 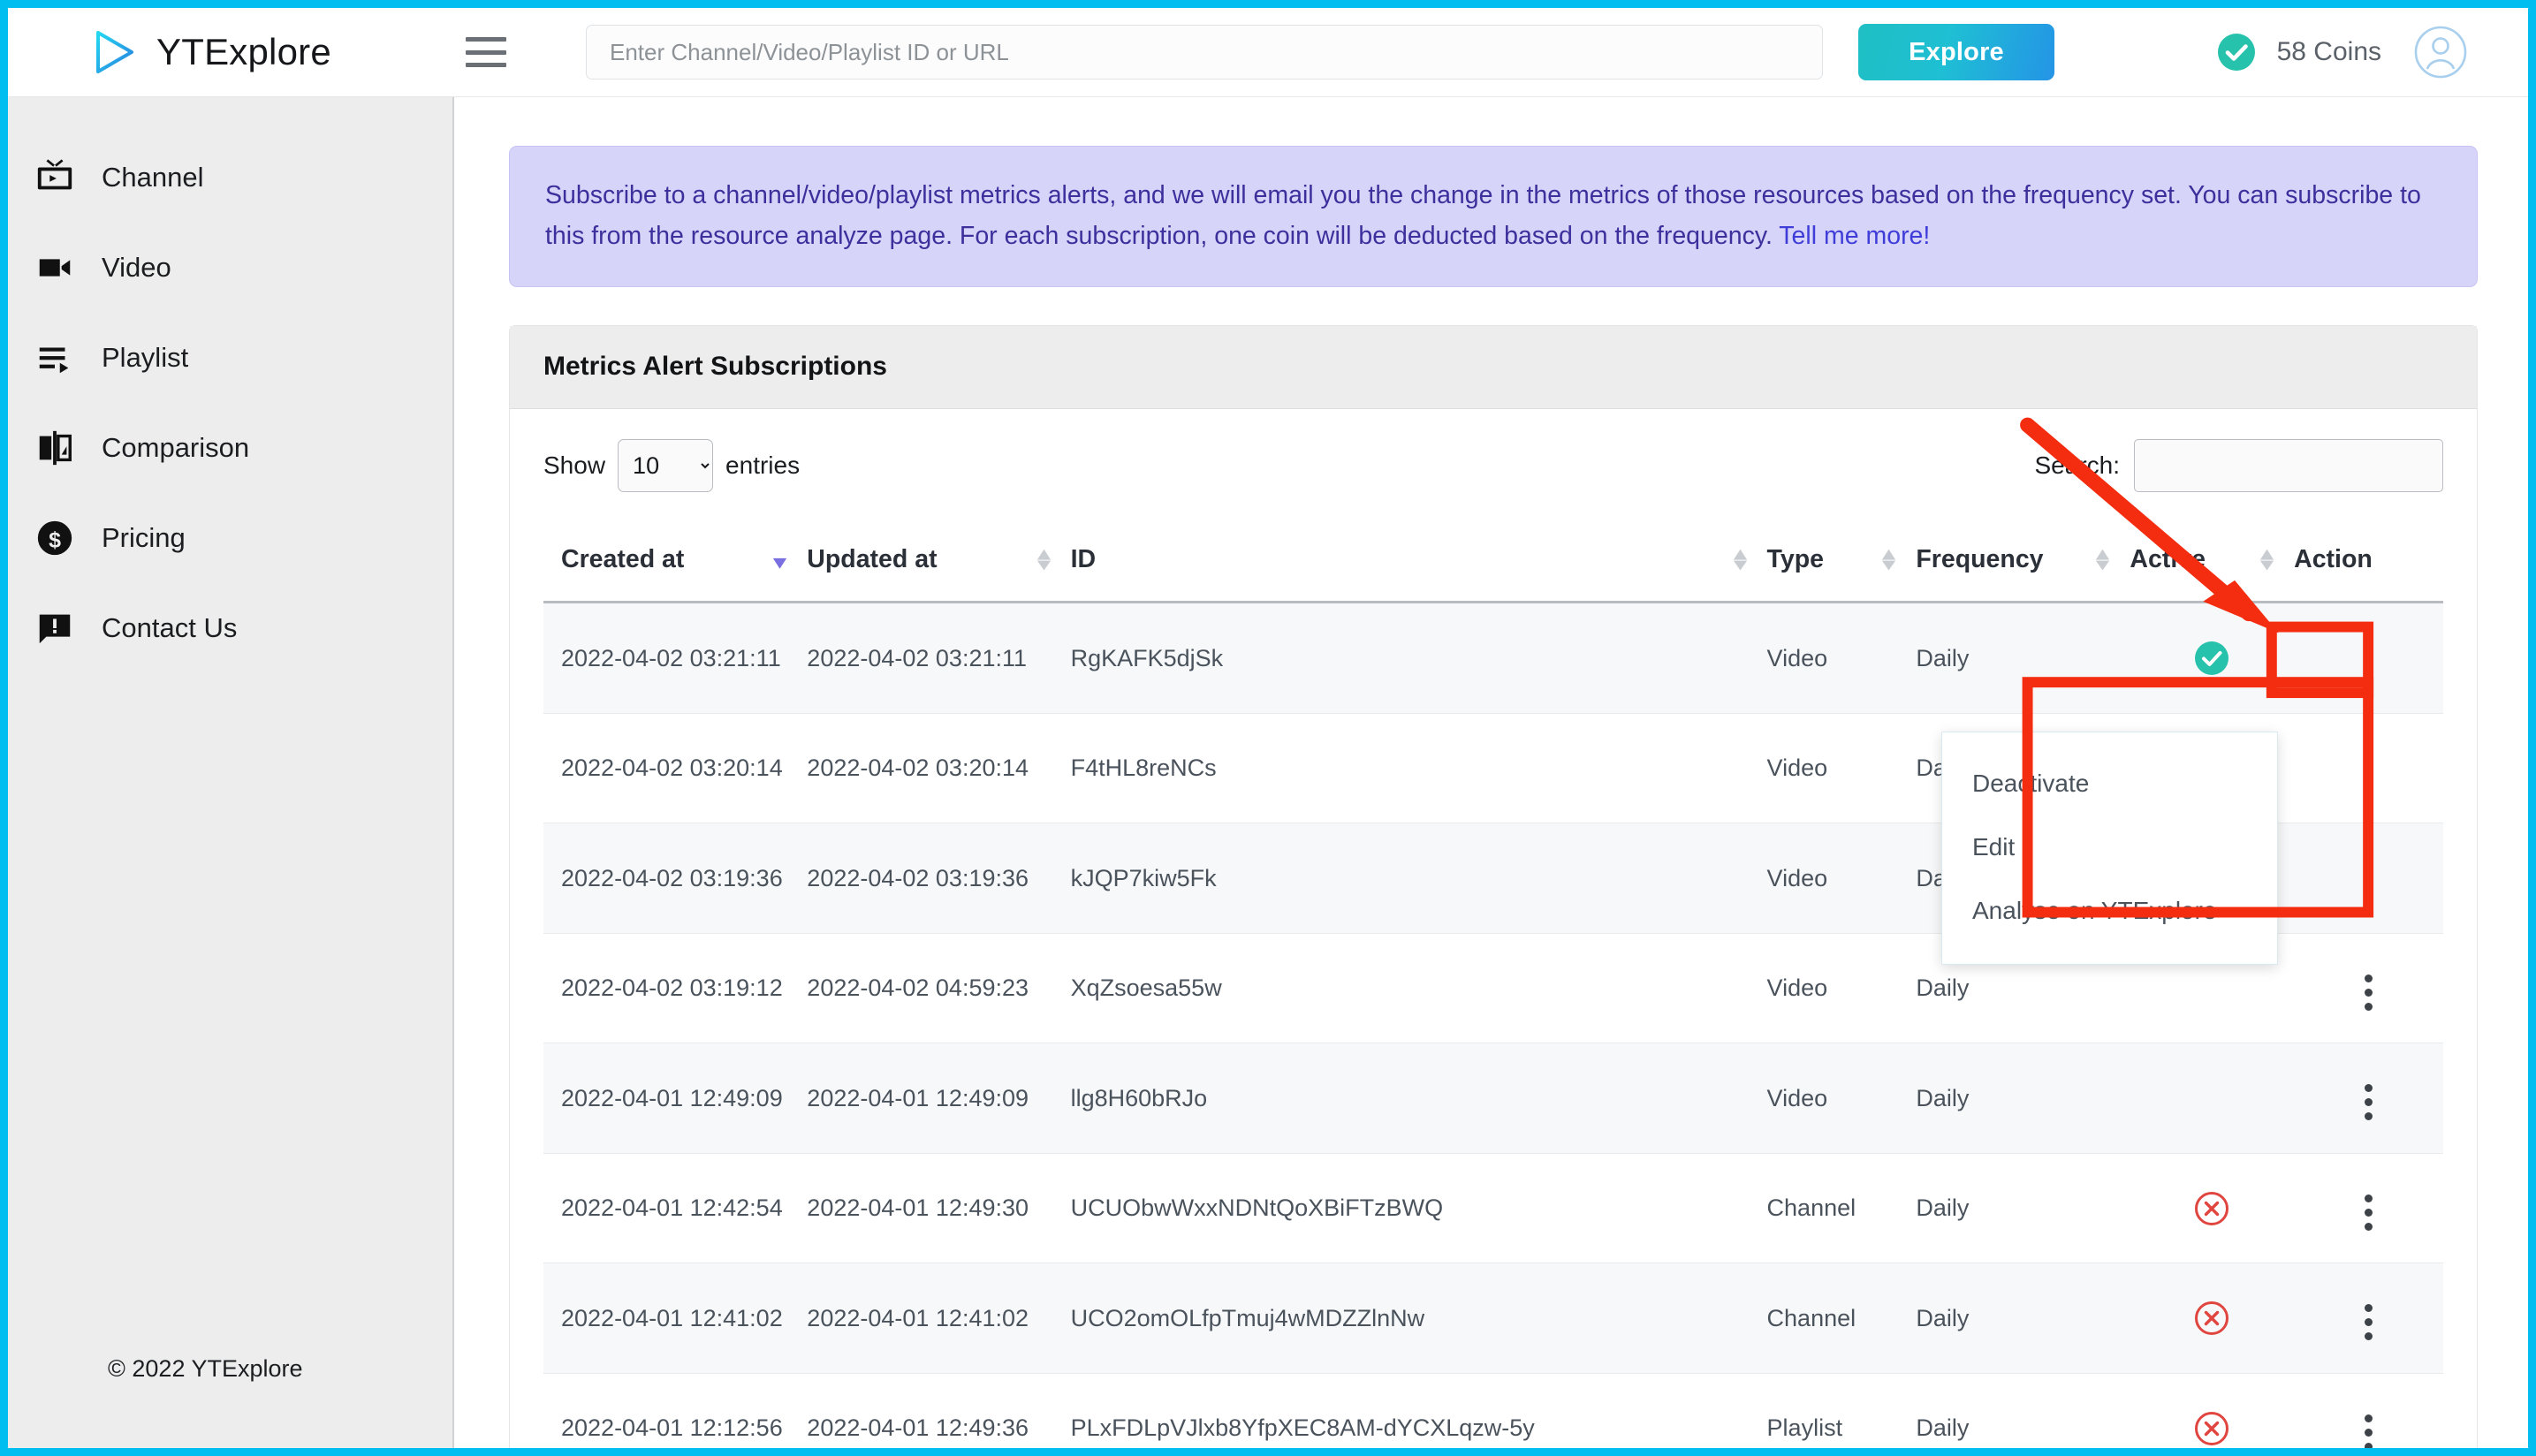 I want to click on column-label: Action, so click(x=2334, y=559).